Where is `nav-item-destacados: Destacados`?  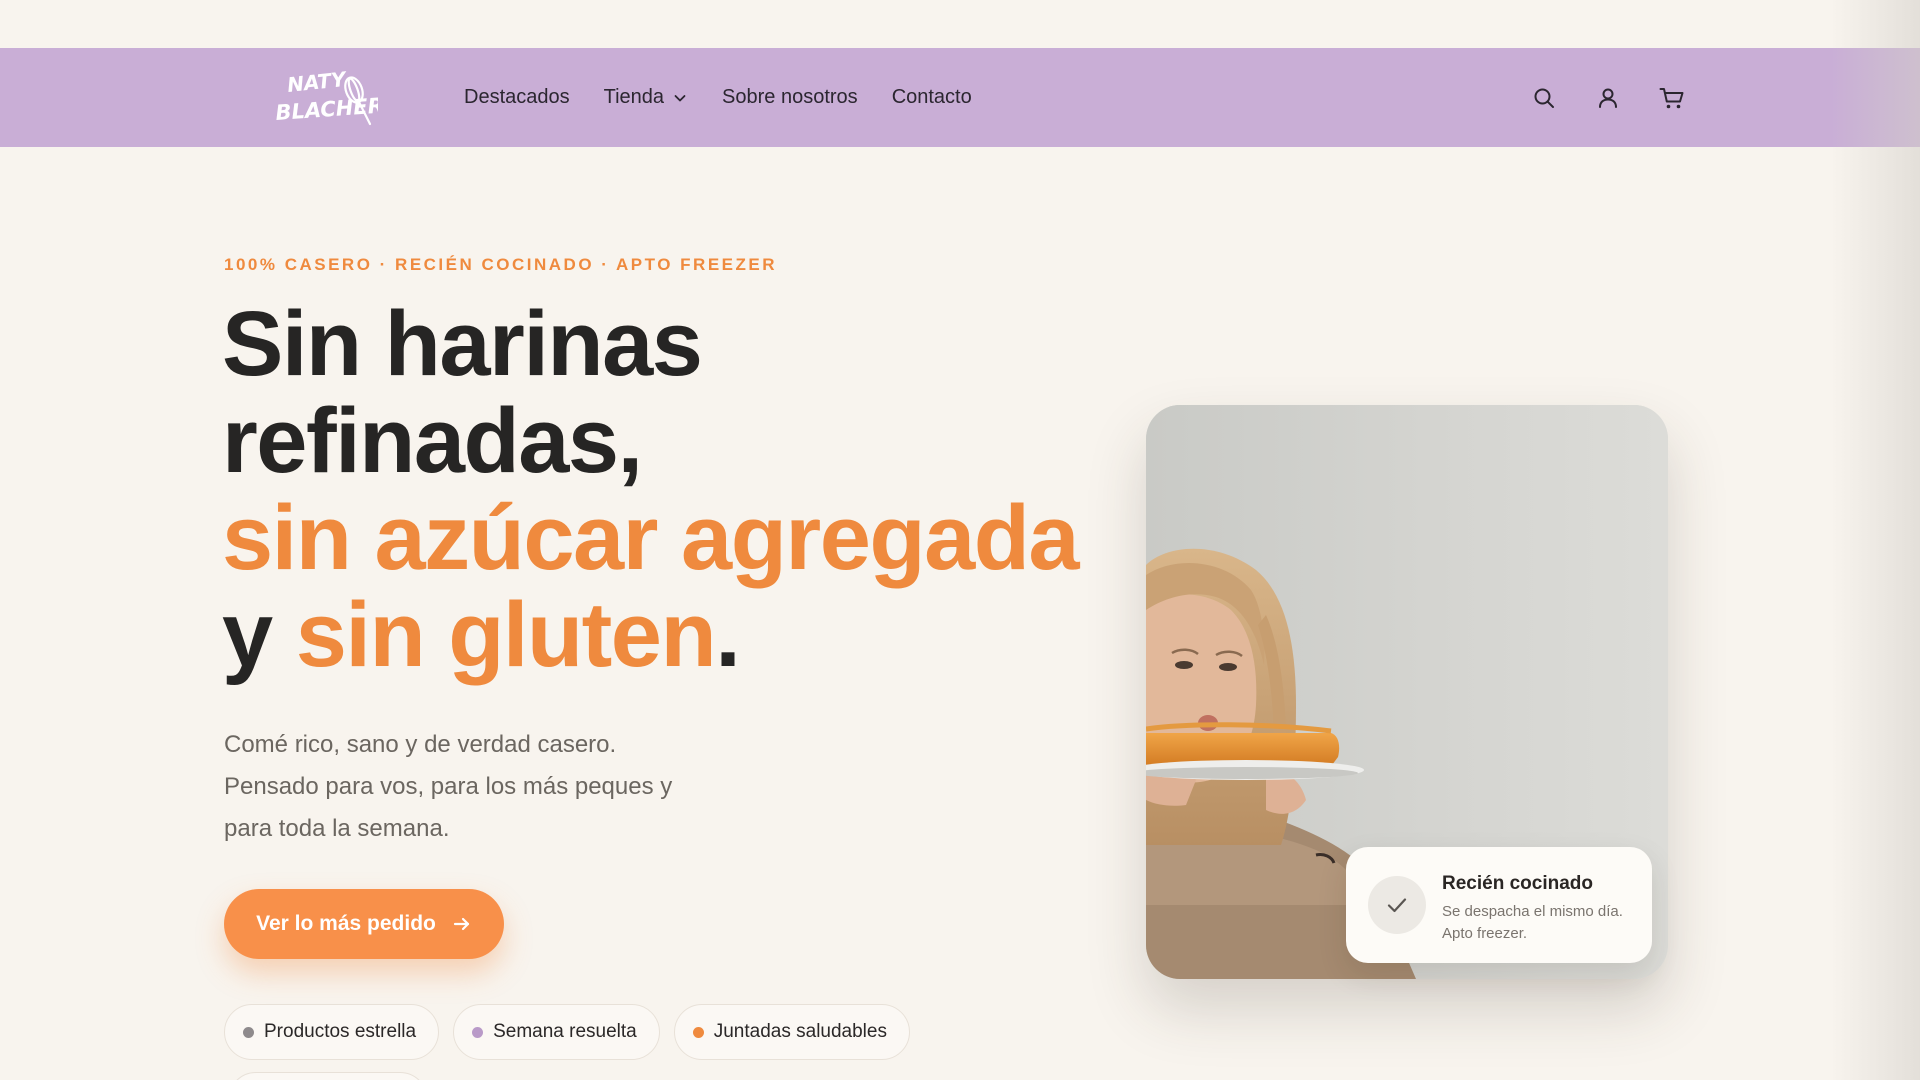
nav-item-destacados: Destacados is located at coordinates (517, 97).